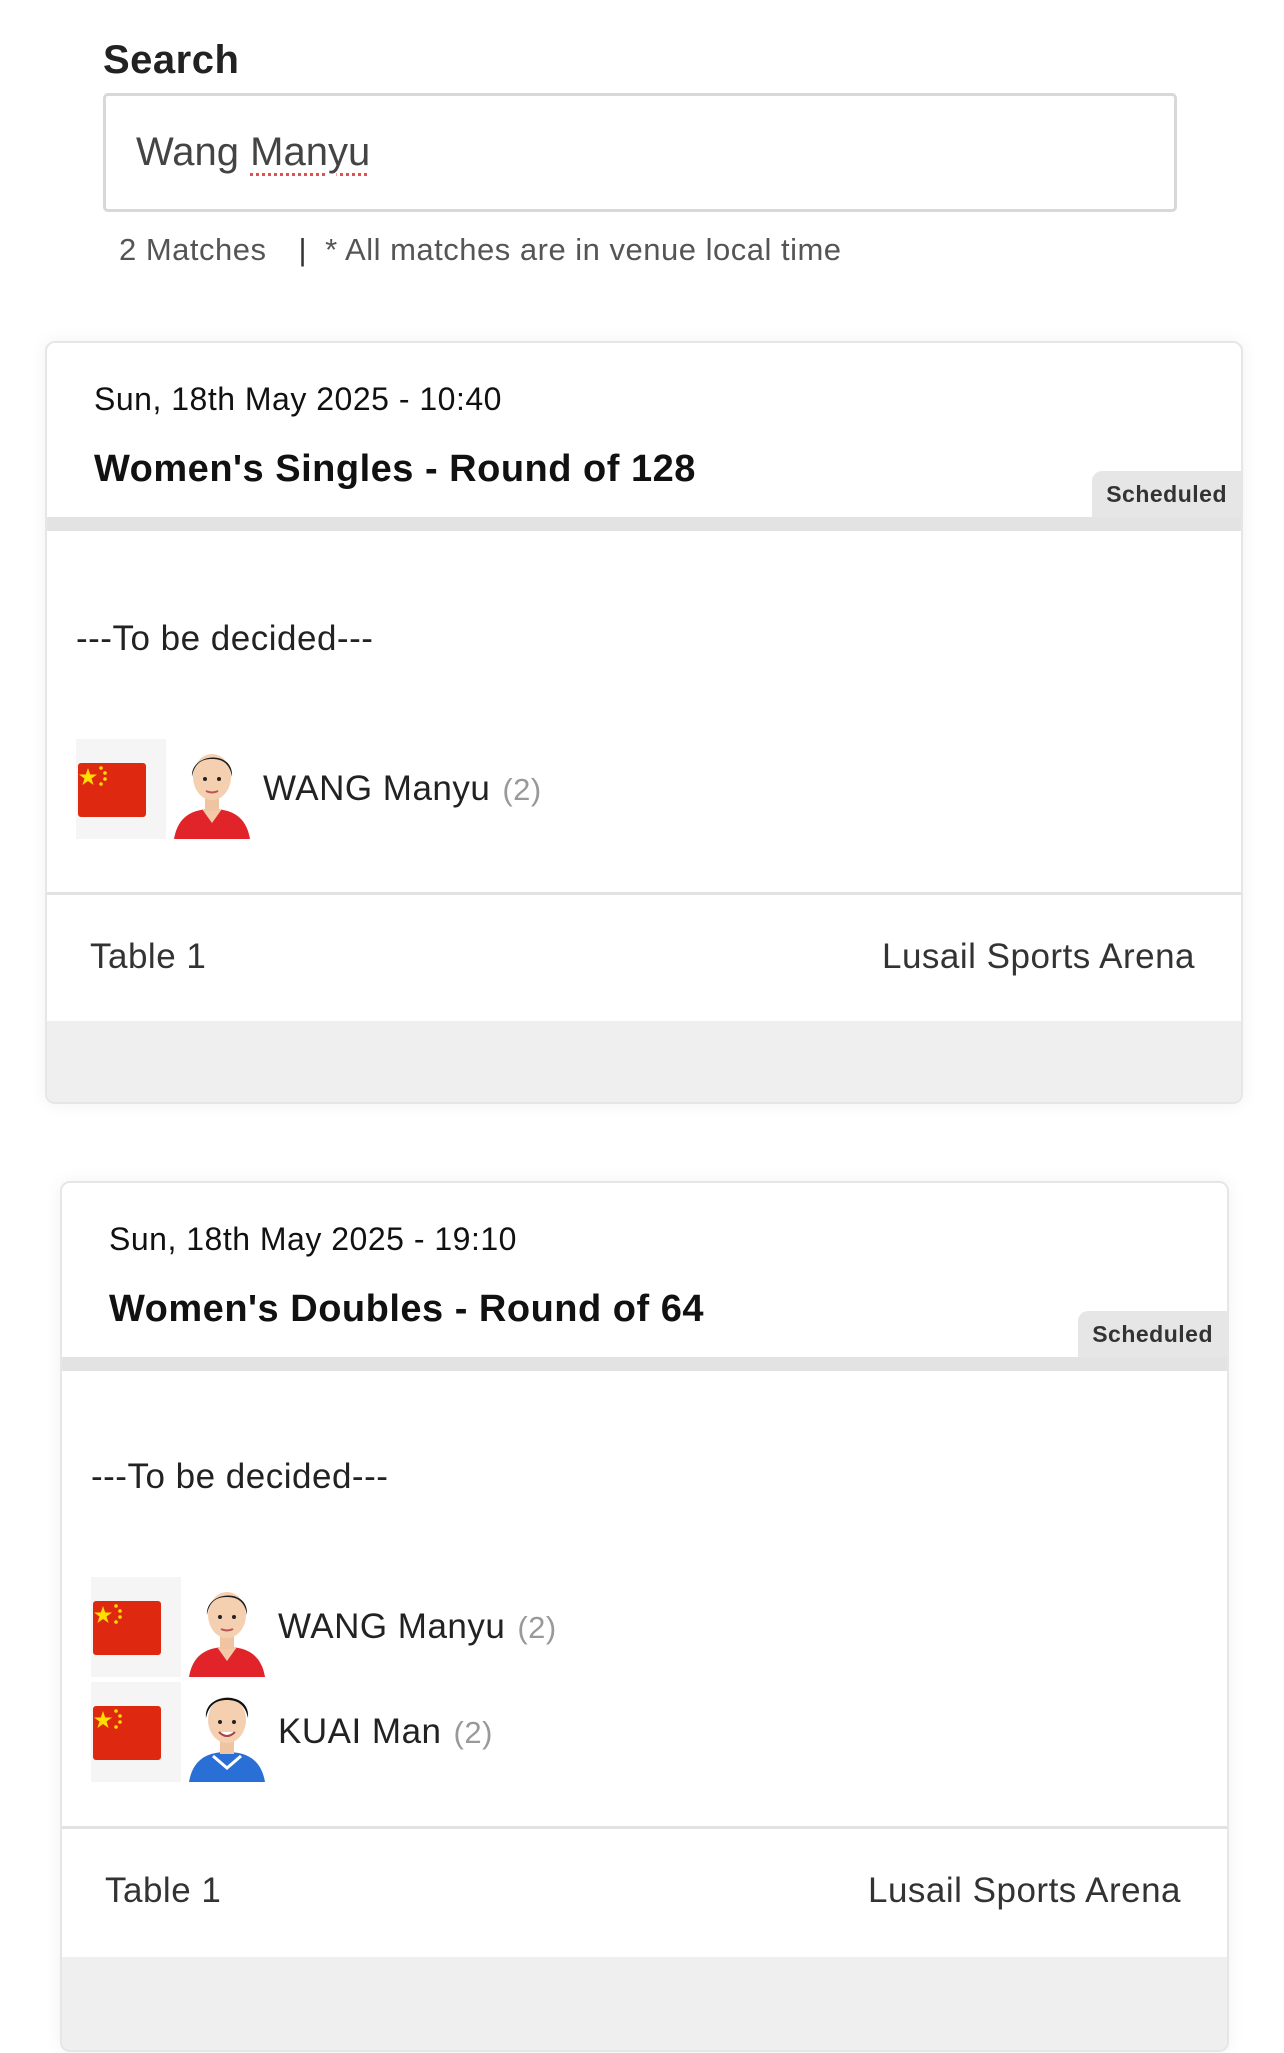 This screenshot has width=1284, height=2053. Describe the element at coordinates (310, 152) in the screenshot. I see `search-value-second: Manyu` at that location.